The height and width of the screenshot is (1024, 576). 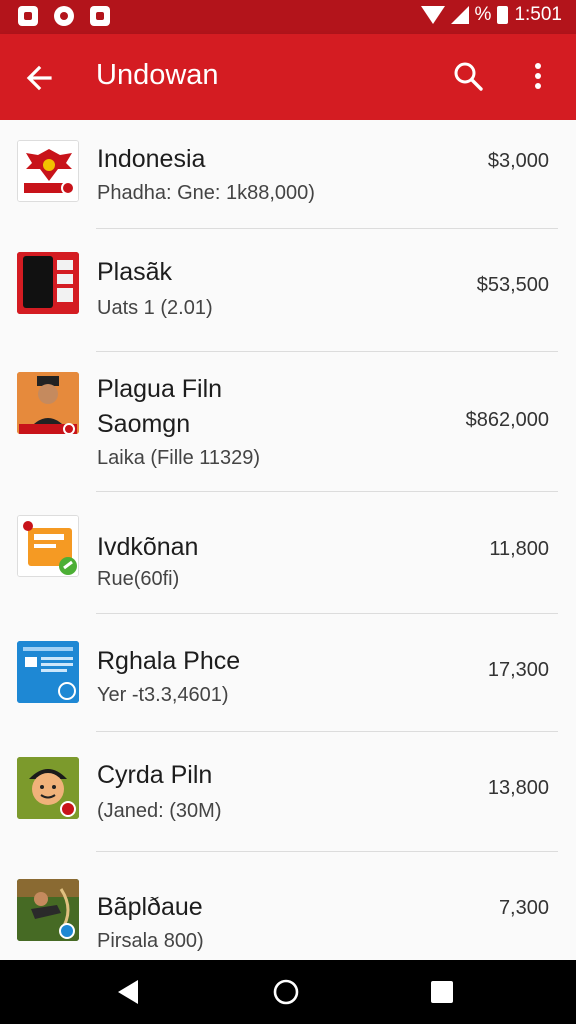 What do you see at coordinates (155, 775) in the screenshot?
I see `item-name: Cyrda Piln` at bounding box center [155, 775].